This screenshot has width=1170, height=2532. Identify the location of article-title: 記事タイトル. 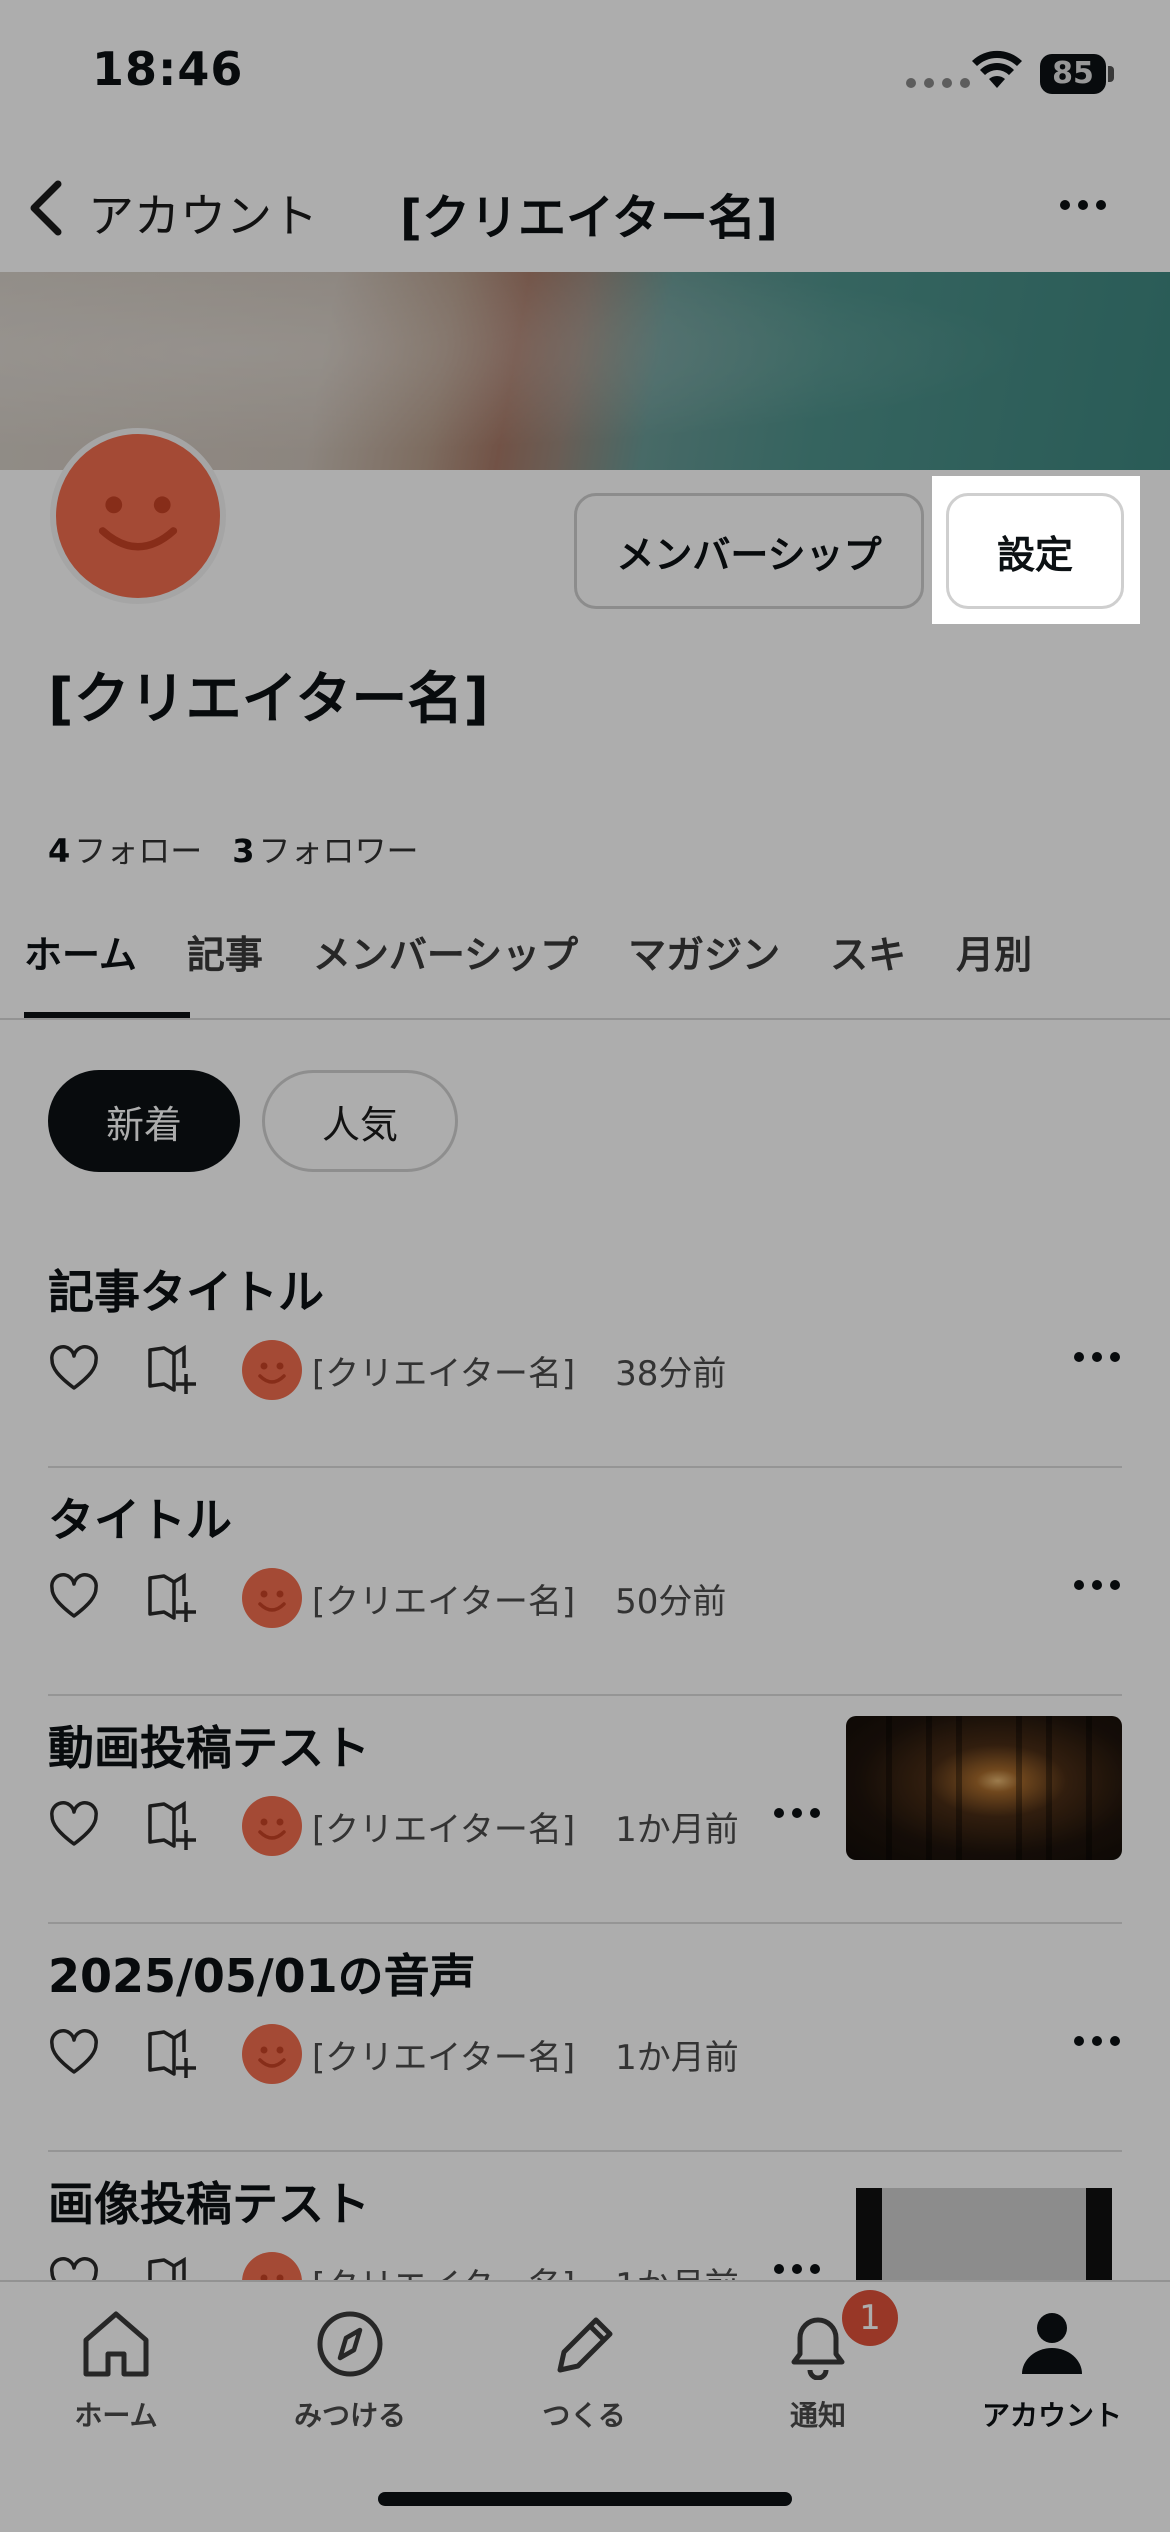
(186, 1289).